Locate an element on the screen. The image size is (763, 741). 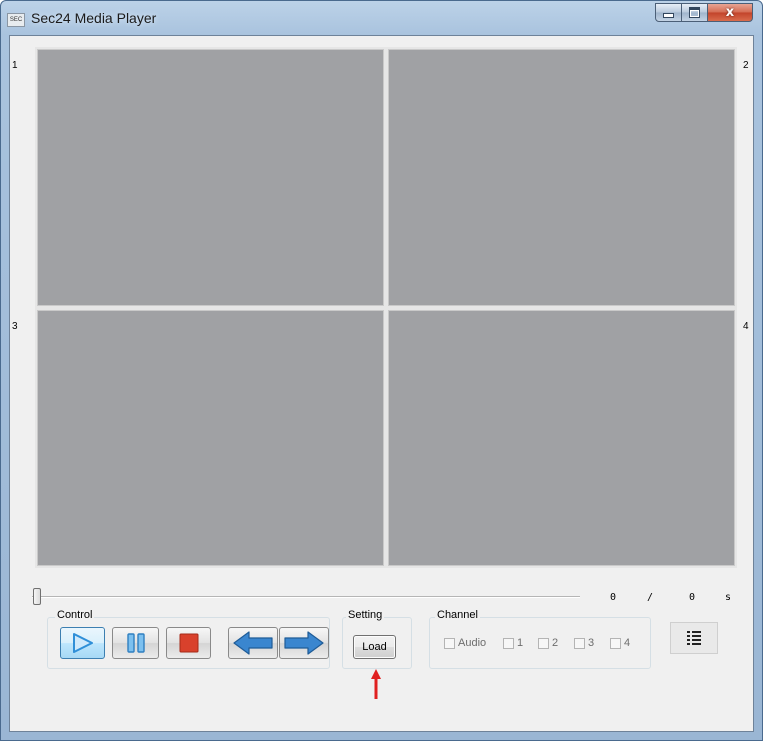
previous-arrow-icon is located at coordinates (253, 643).